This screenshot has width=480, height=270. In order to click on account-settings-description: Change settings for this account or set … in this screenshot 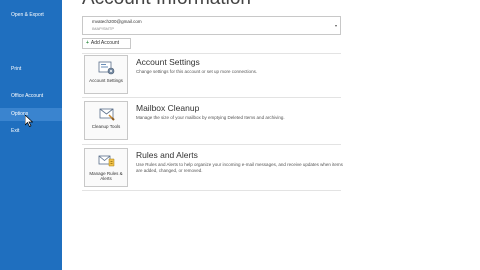, I will do `click(197, 71)`.